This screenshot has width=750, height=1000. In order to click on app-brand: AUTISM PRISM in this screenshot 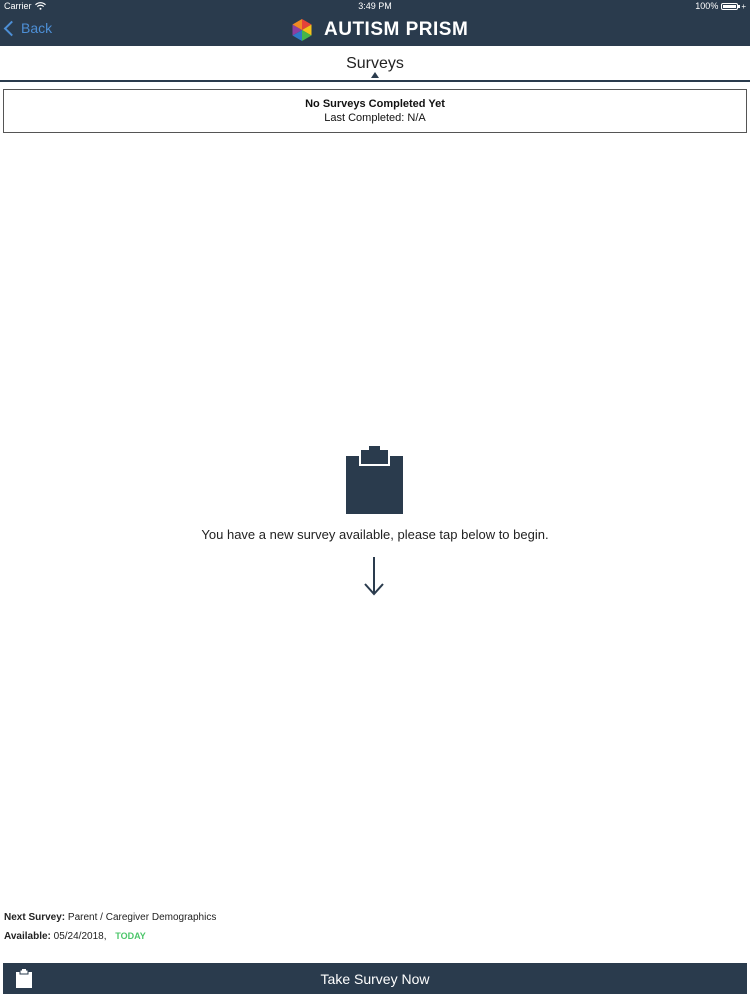, I will do `click(379, 30)`.